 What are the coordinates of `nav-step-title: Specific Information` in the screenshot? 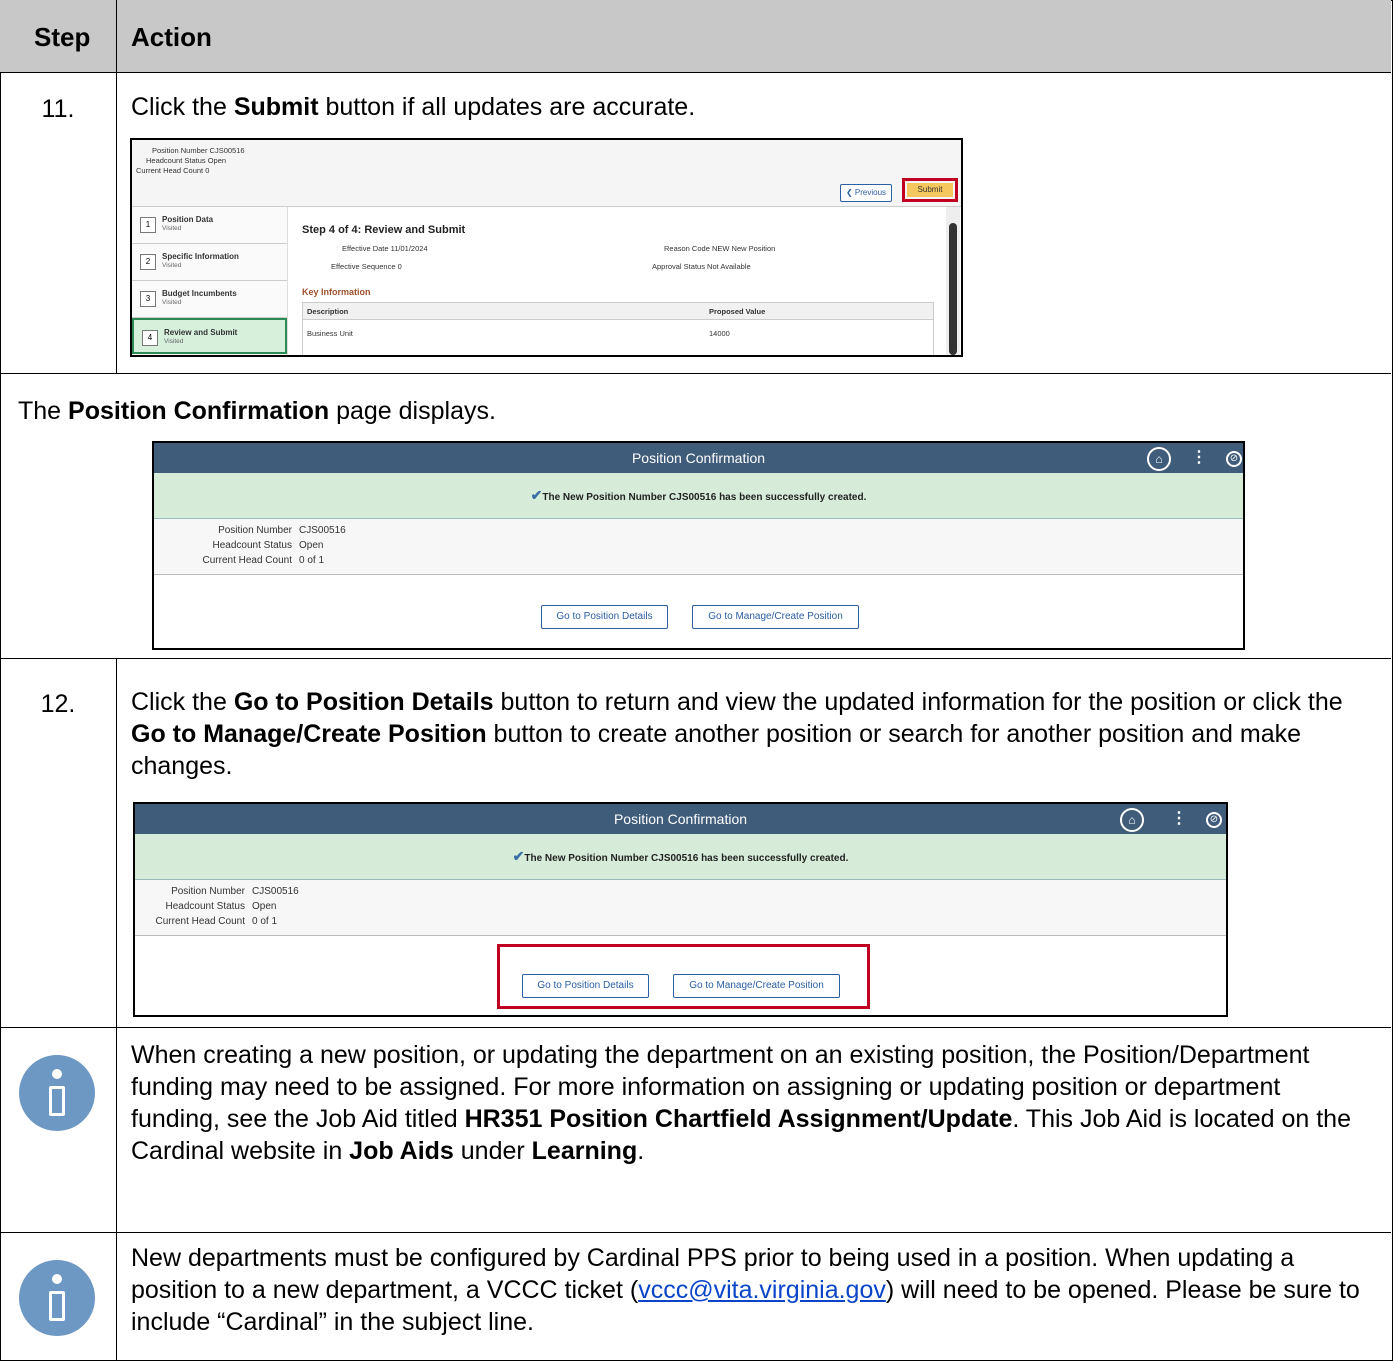 It's located at (200, 256).